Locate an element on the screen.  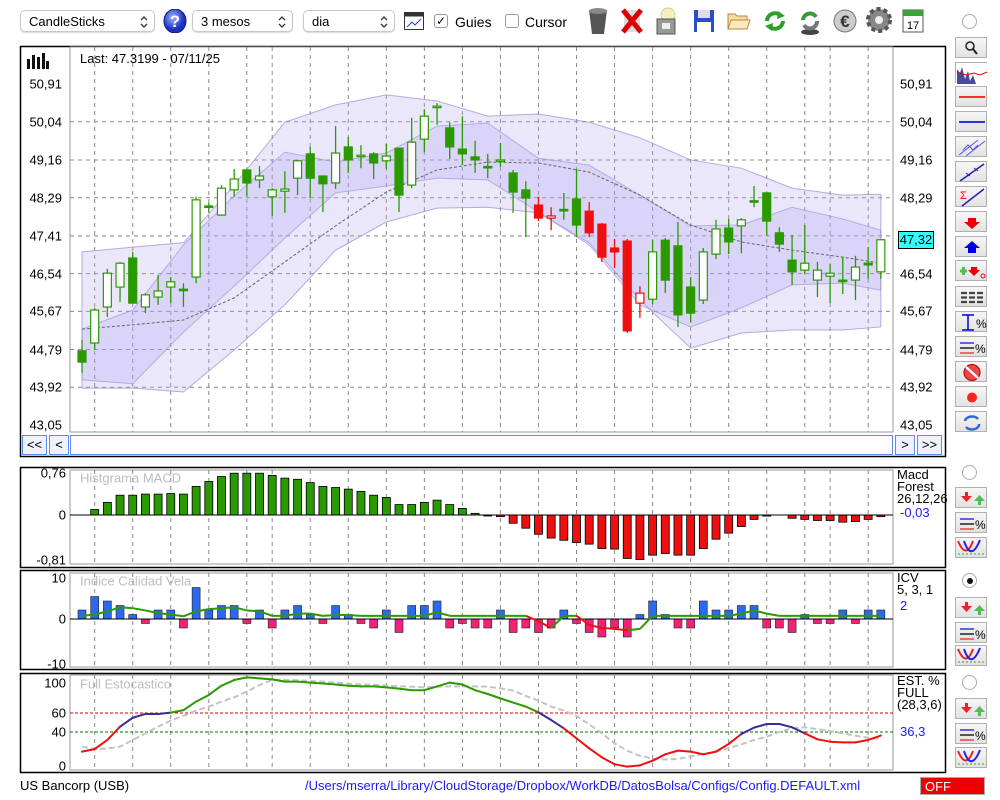
nav-prev-button: < is located at coordinates (59, 445).